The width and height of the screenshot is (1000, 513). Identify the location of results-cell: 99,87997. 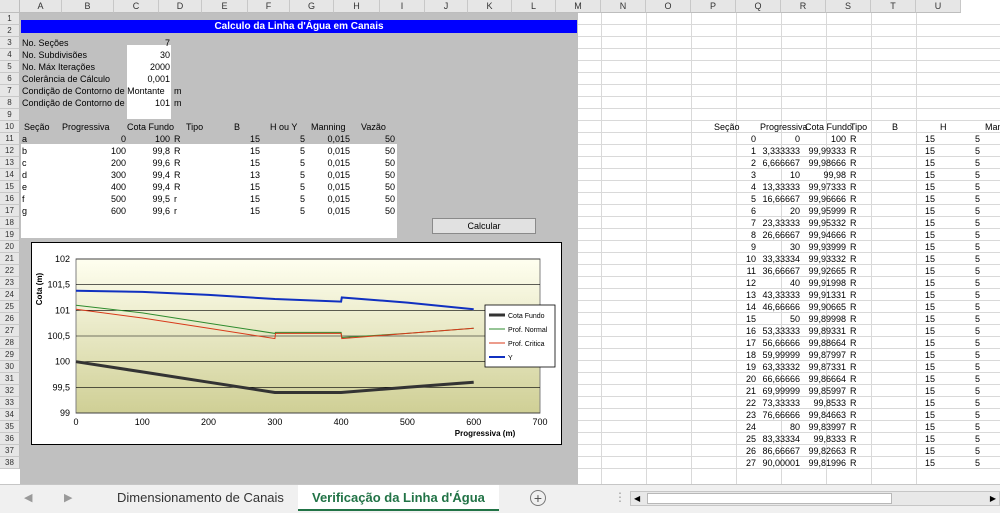
(825, 355).